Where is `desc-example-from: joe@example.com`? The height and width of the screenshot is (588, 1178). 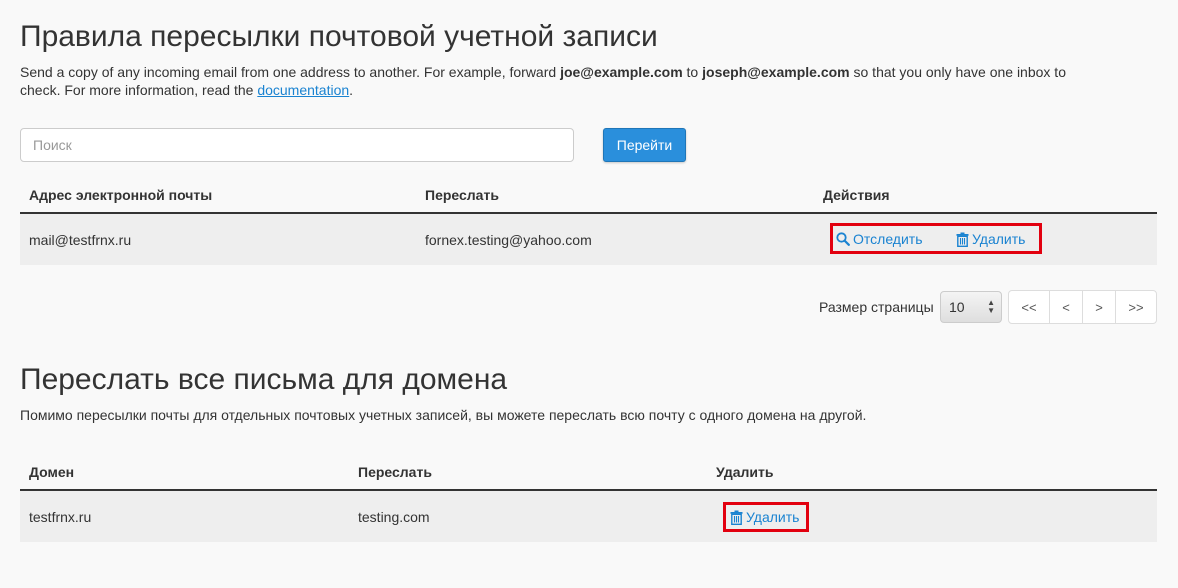 desc-example-from: joe@example.com is located at coordinates (621, 72).